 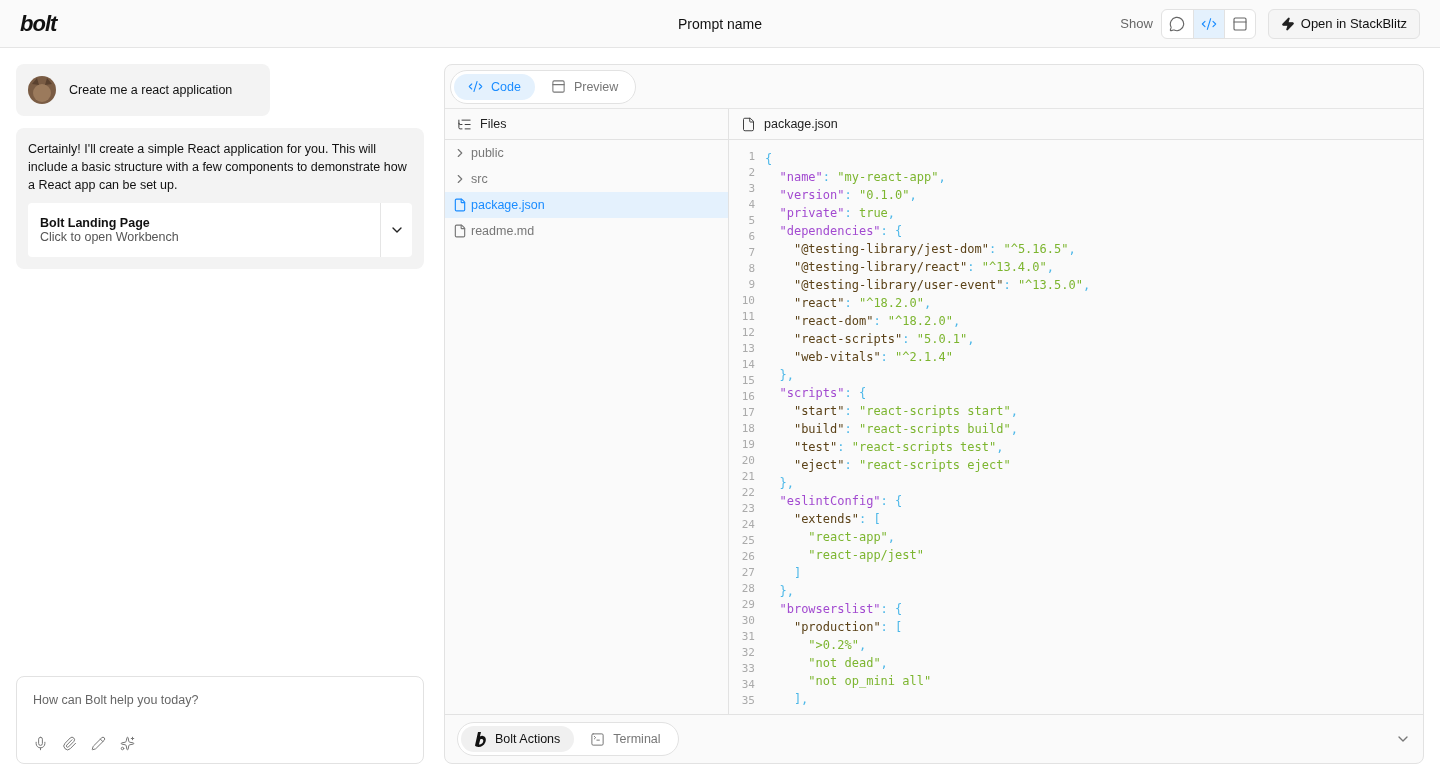 I want to click on line-number: 31, so click(x=748, y=637).